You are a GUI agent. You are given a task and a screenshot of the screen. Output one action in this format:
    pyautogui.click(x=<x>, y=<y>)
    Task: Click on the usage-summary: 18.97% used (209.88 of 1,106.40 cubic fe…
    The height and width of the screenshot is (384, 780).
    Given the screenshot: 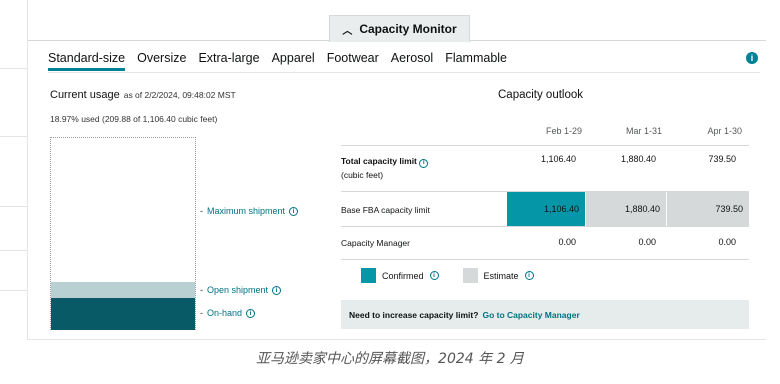 What is the action you would take?
    pyautogui.click(x=134, y=119)
    